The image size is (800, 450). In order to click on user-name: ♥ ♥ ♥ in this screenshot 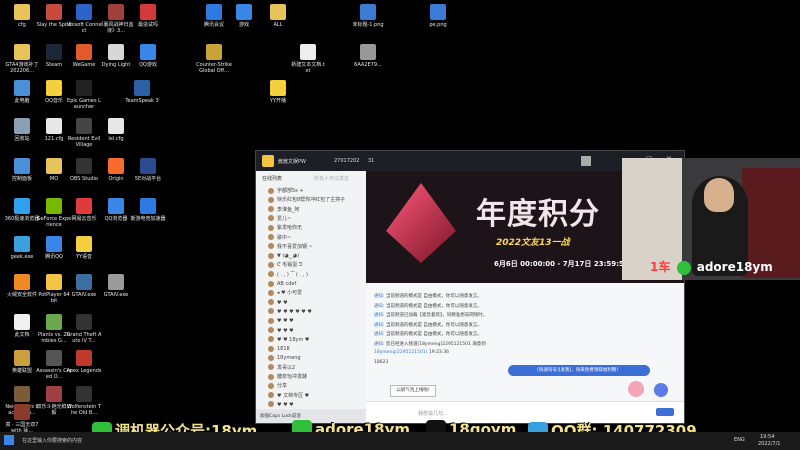, I will do `click(285, 330)`.